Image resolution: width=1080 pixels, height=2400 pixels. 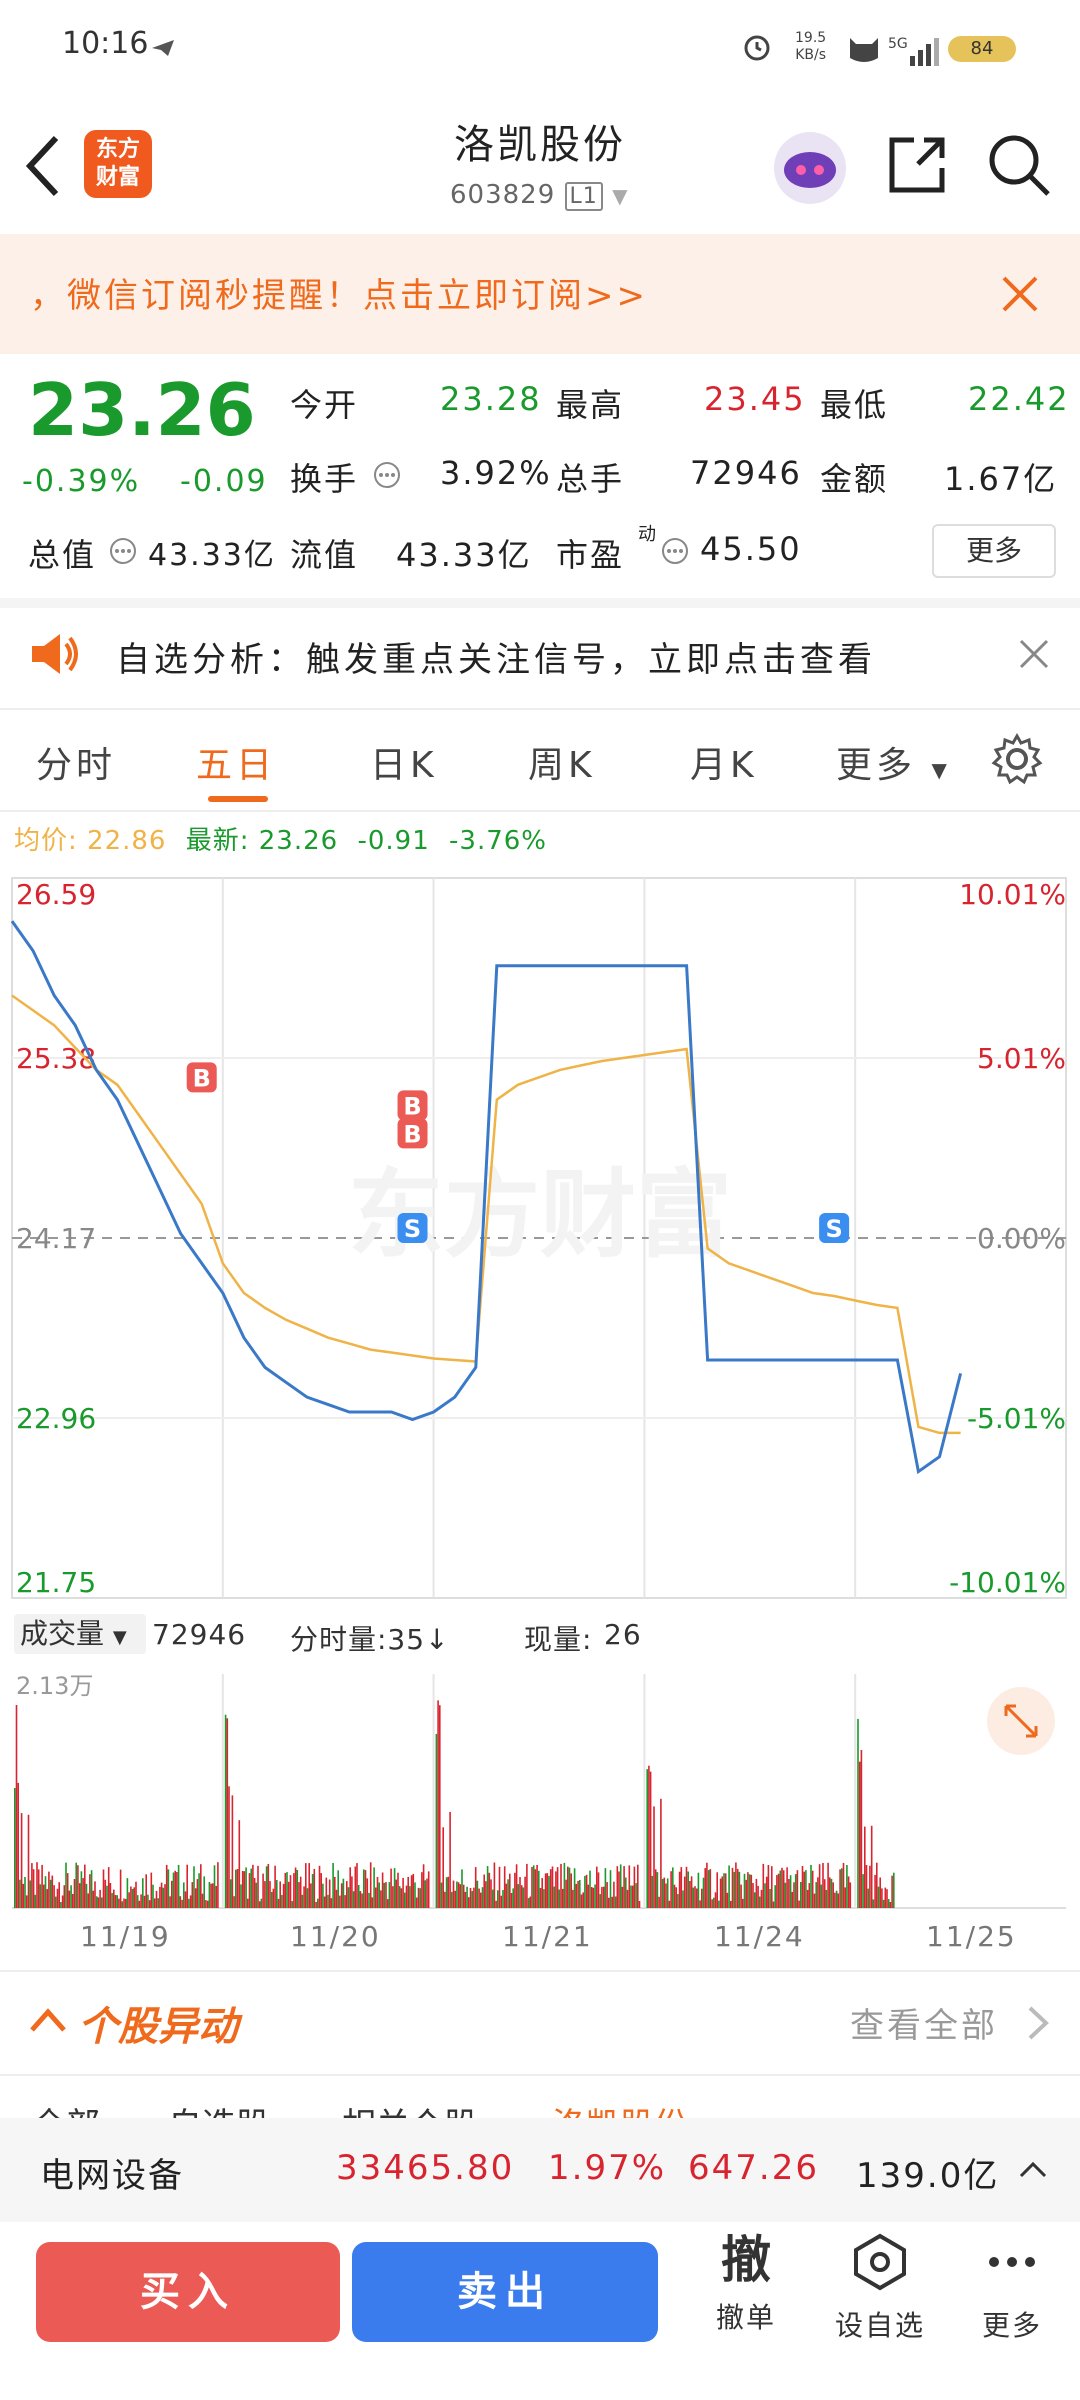 I want to click on y-tick-label: 21.75, so click(x=56, y=1582).